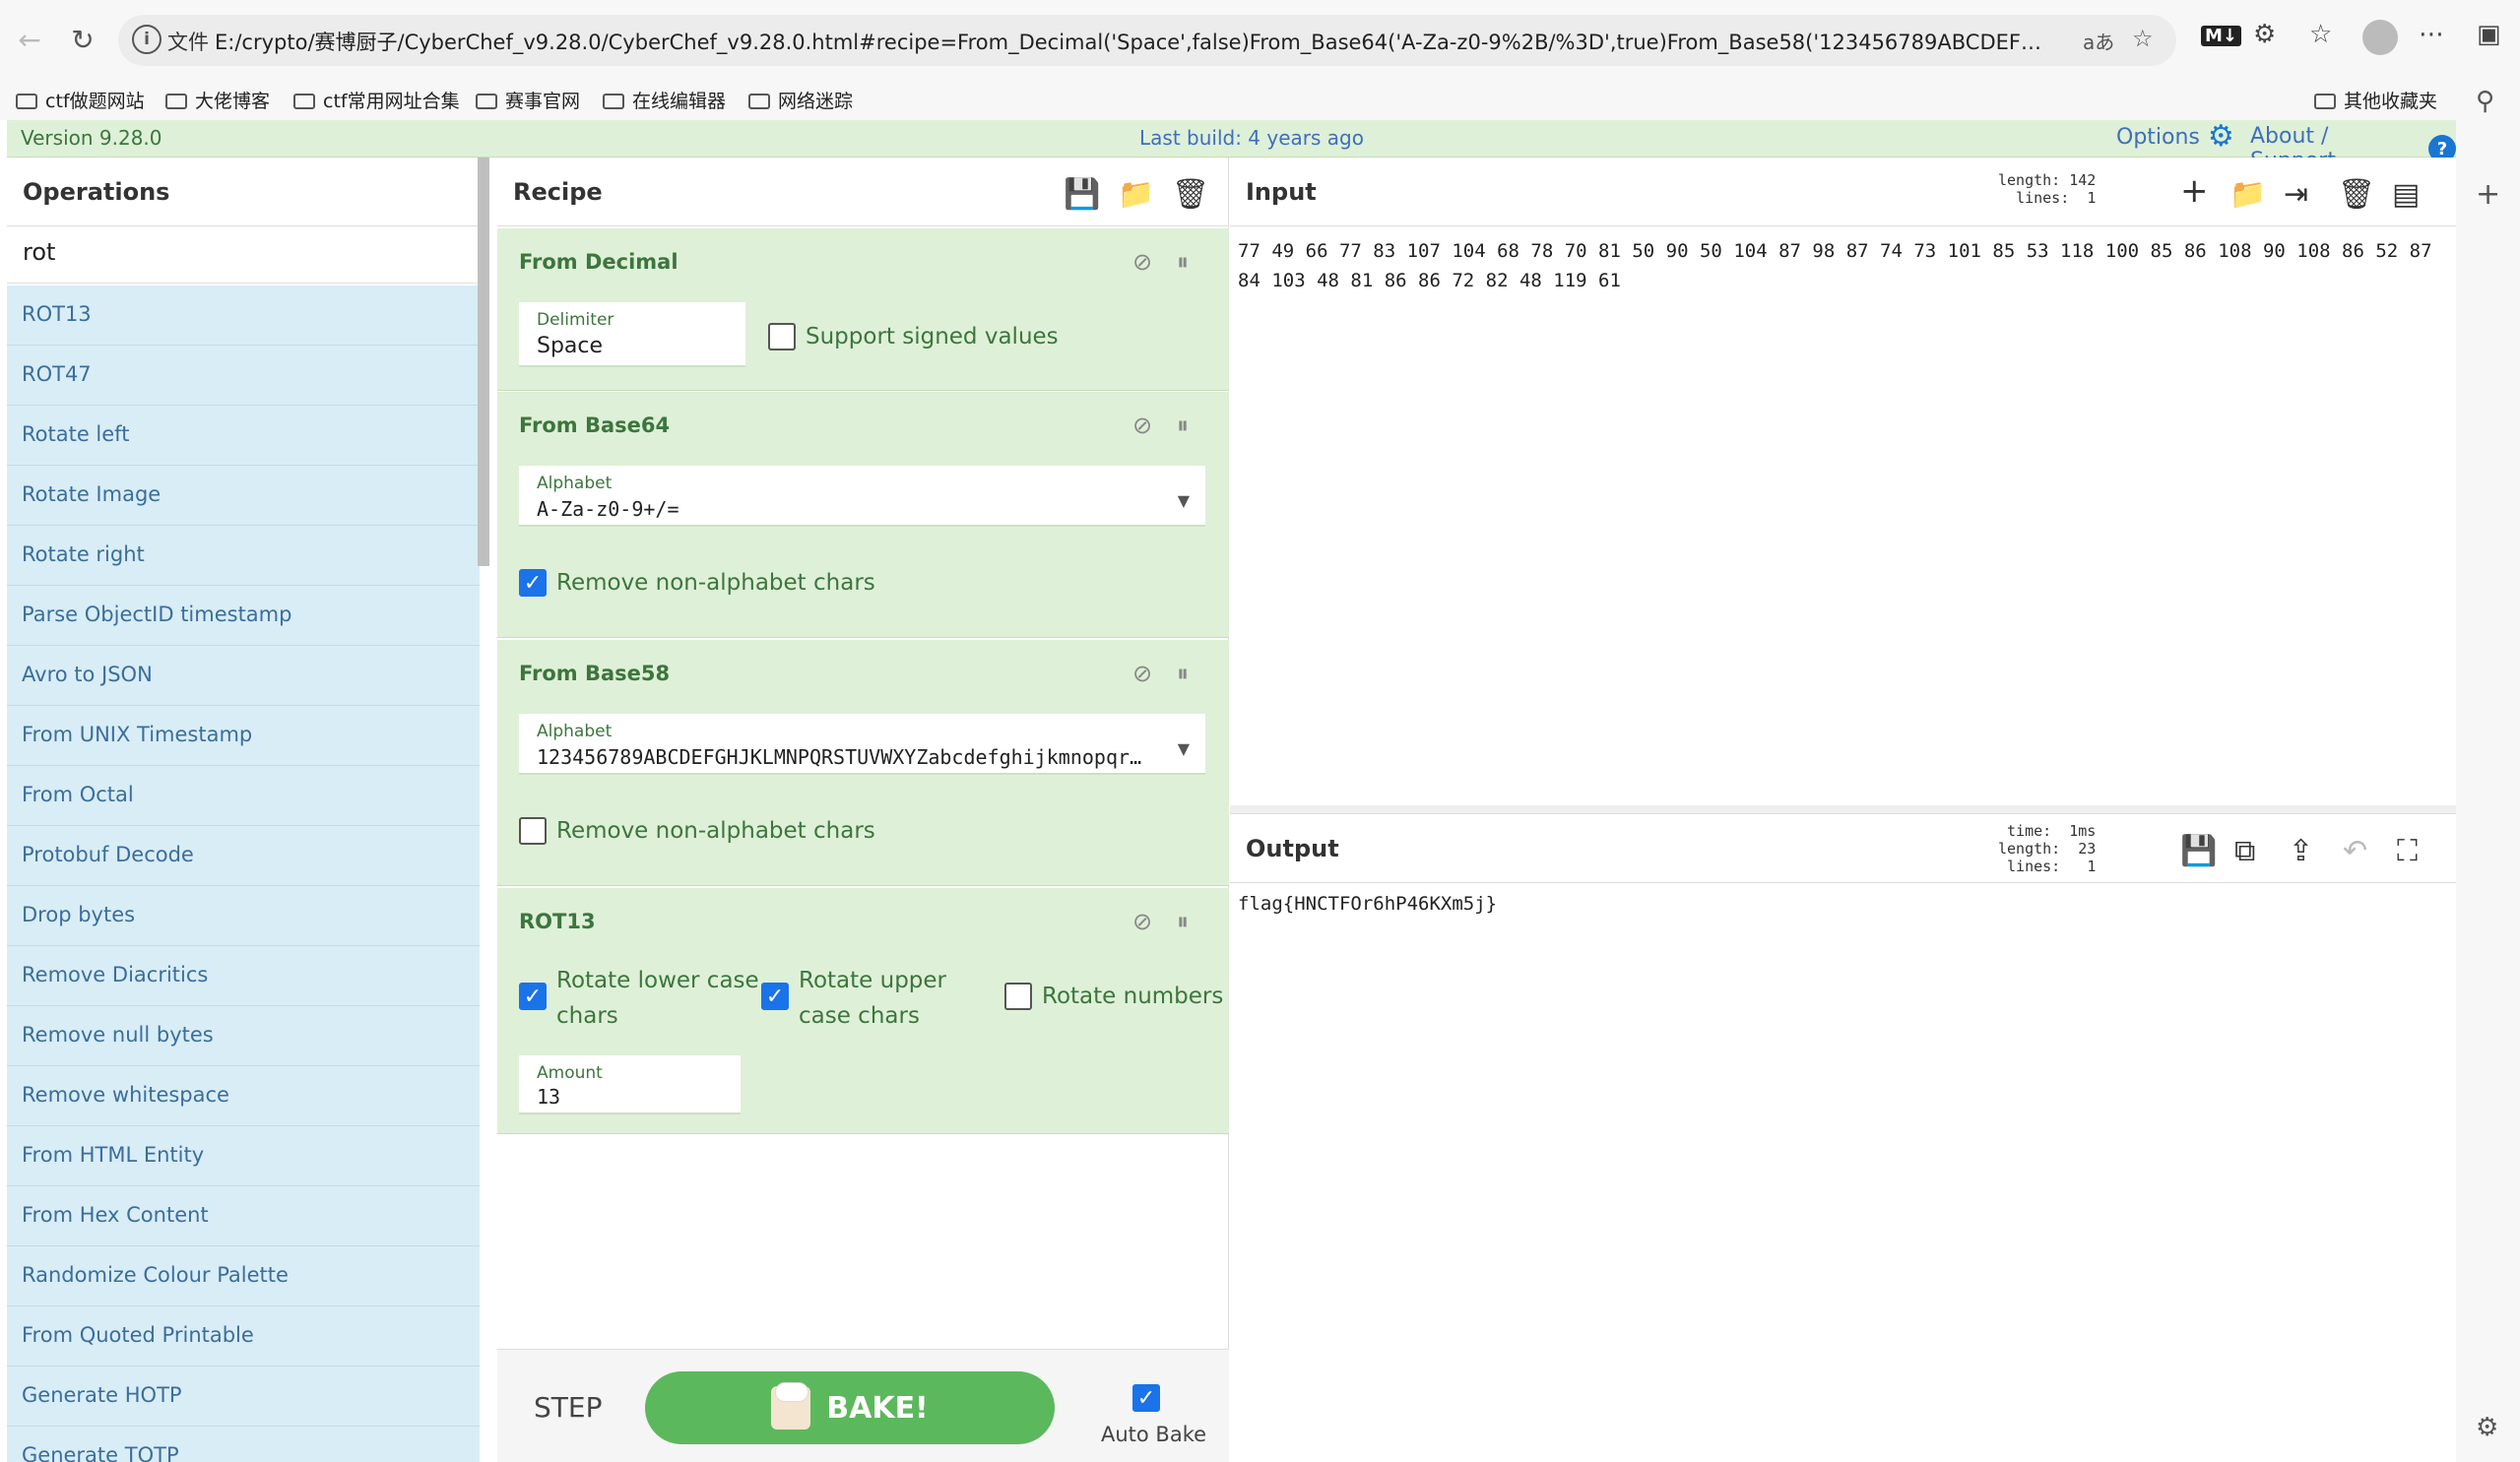 The height and width of the screenshot is (1462, 2520). What do you see at coordinates (2296, 194) in the screenshot?
I see `open-file-icon: ⇥` at bounding box center [2296, 194].